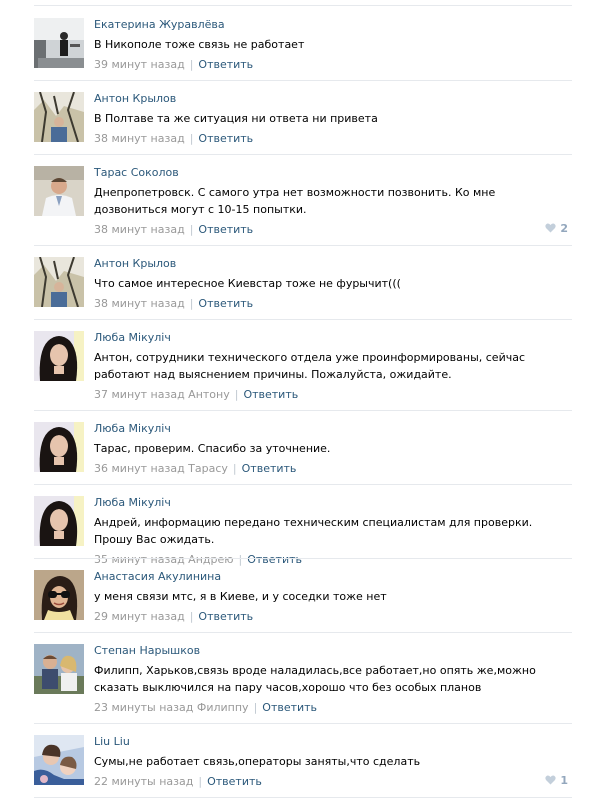  Describe the element at coordinates (143, 781) in the screenshot. I see `comment-time: 22 минуты назад` at that location.